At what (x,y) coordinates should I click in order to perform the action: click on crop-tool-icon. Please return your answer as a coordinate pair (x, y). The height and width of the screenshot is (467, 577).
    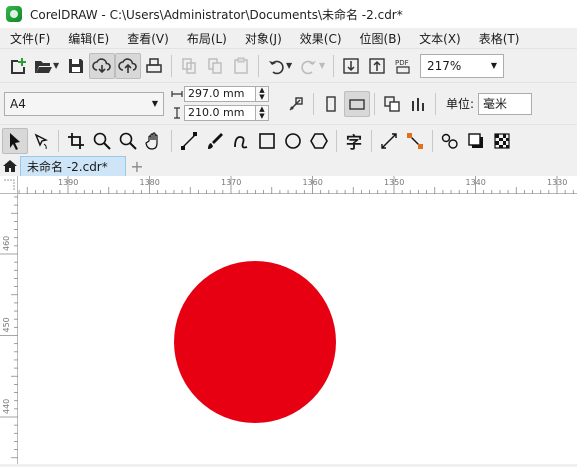
    Looking at the image, I should click on (76, 141).